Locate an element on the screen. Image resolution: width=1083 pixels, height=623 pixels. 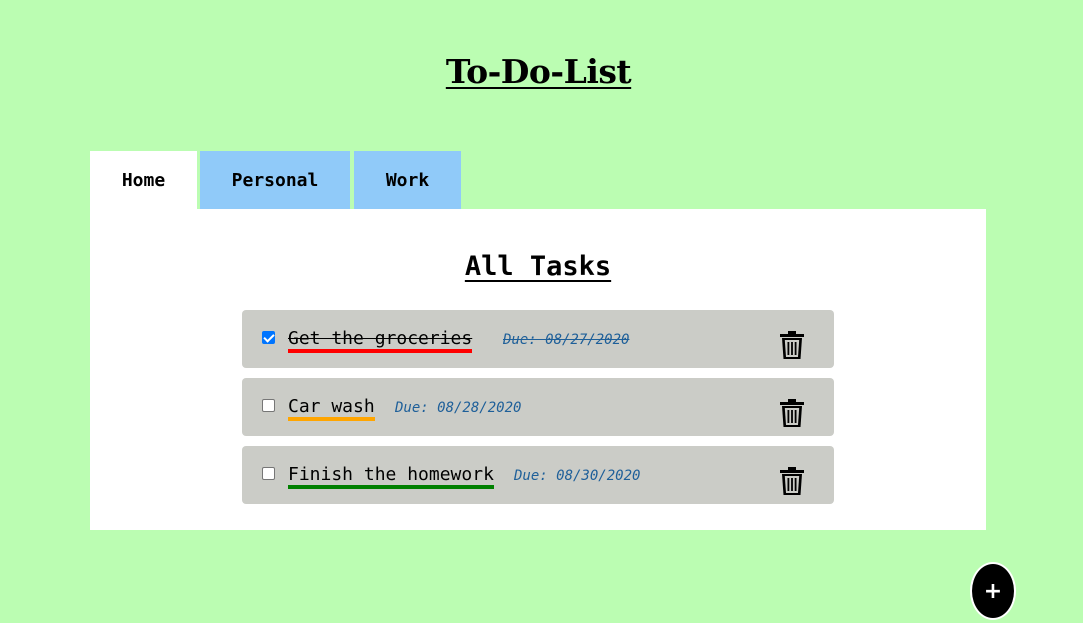
task-item: Get the groceries Due: 08/27/2020 is located at coordinates (538, 339).